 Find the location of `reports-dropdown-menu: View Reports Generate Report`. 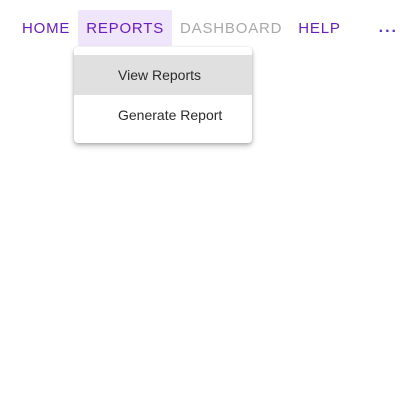

reports-dropdown-menu: View Reports Generate Report is located at coordinates (163, 95).